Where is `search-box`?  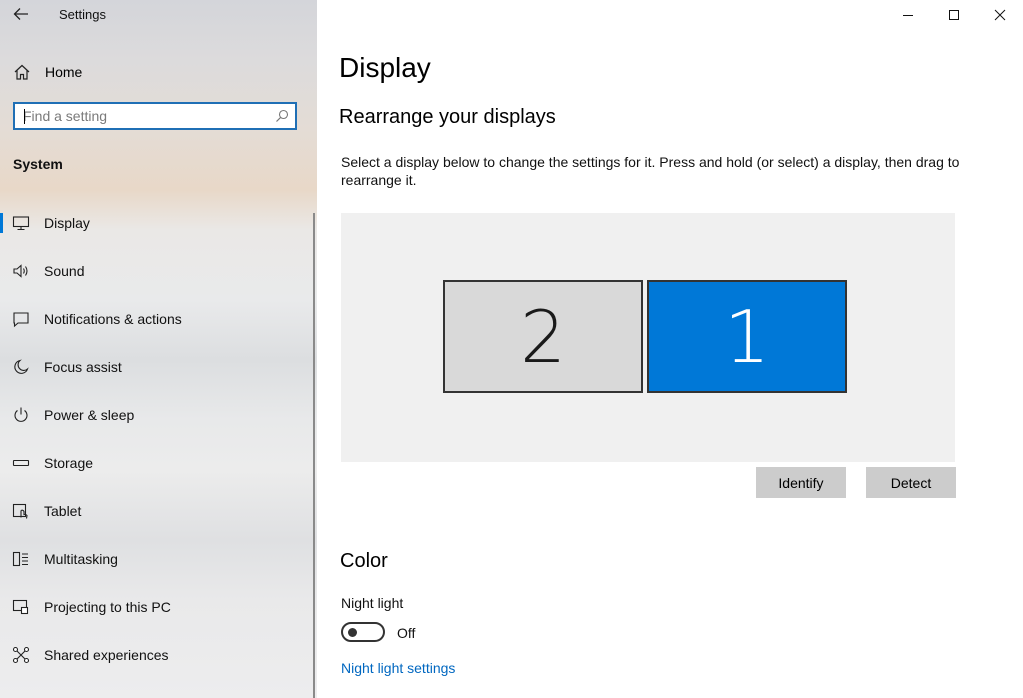
search-box is located at coordinates (155, 116).